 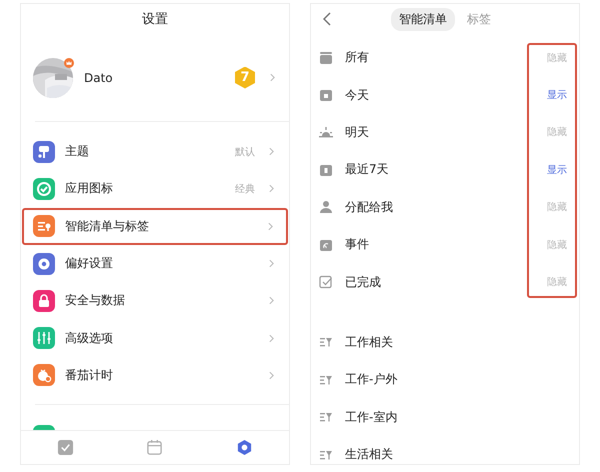 What do you see at coordinates (326, 95) in the screenshot?
I see `today-list-icon` at bounding box center [326, 95].